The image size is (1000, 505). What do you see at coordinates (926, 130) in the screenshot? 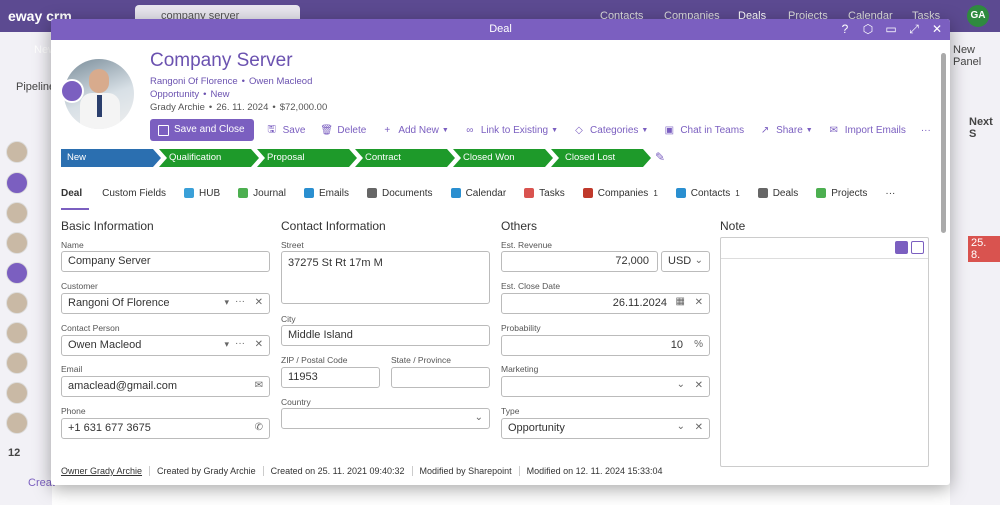
I see `more-button: ···` at bounding box center [926, 130].